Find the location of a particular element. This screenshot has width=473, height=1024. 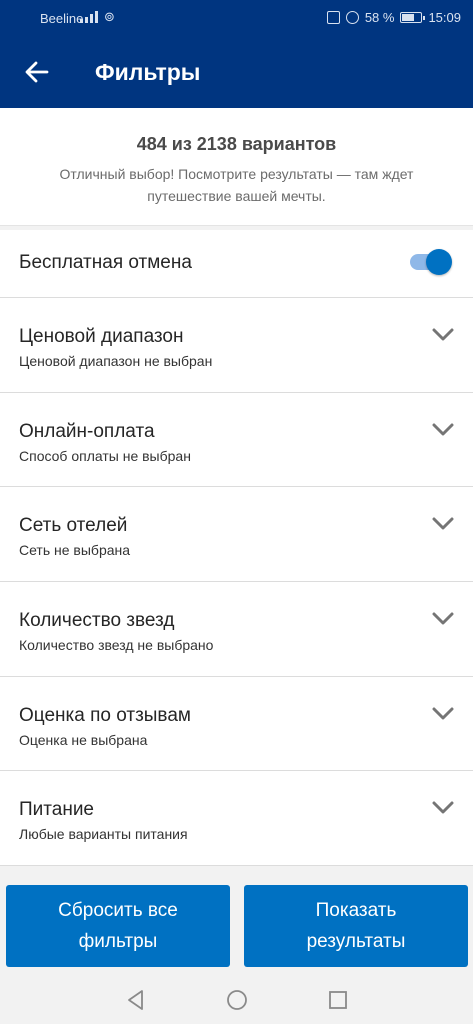

system-nav-bar is located at coordinates (236, 999).